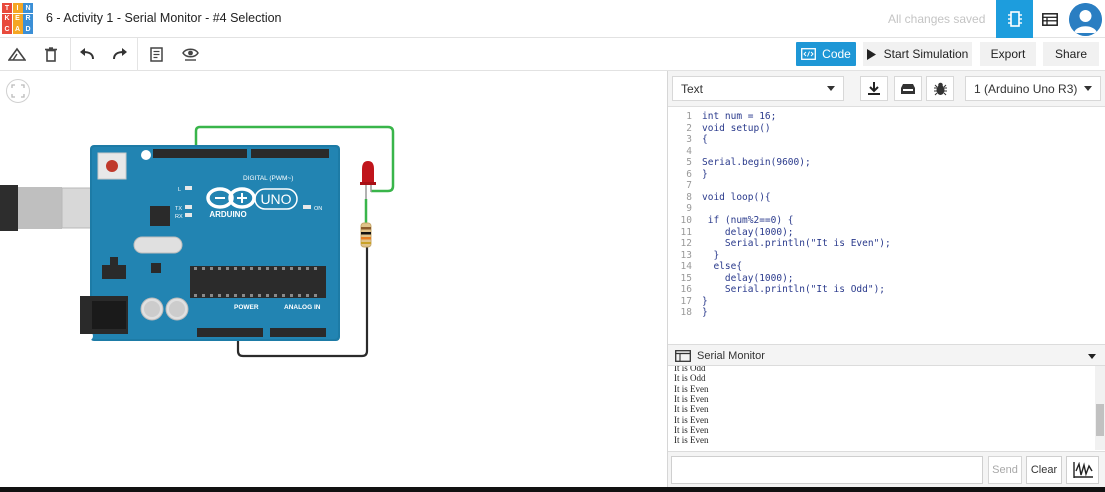  Describe the element at coordinates (686, 267) in the screenshot. I see `line-number: 14` at that location.